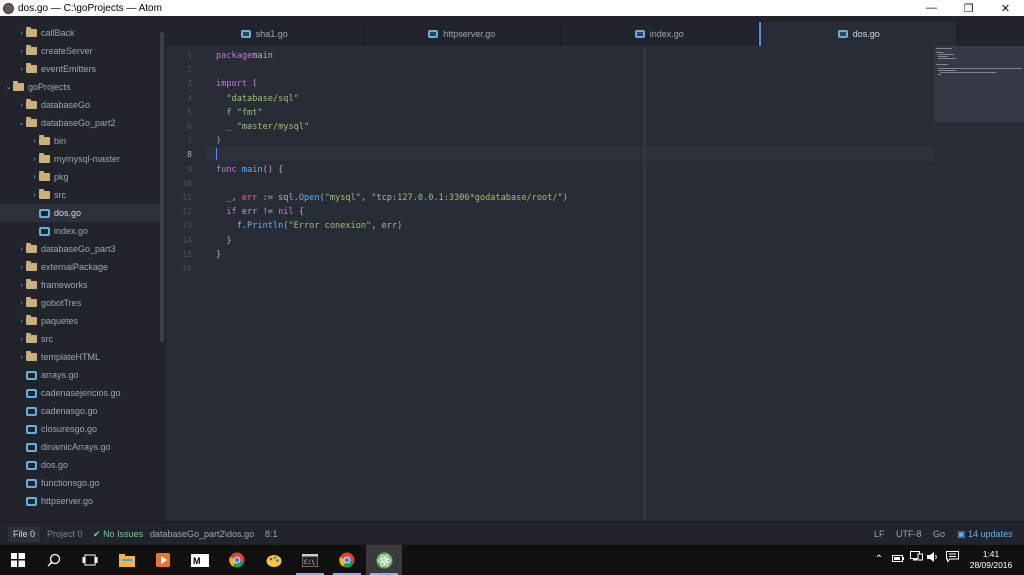  I want to click on notifications-icon, so click(952, 560).